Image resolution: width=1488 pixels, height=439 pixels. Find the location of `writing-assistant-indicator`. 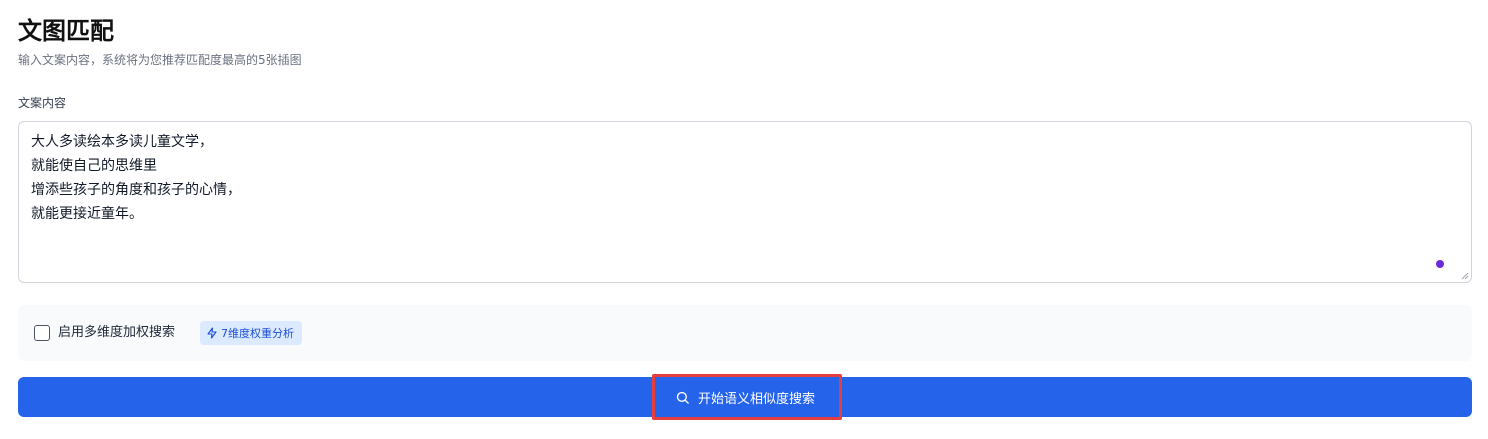

writing-assistant-indicator is located at coordinates (1440, 264).